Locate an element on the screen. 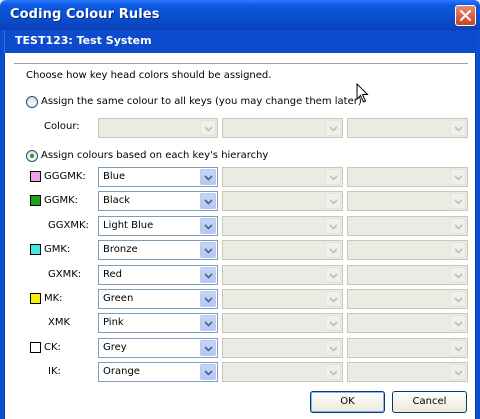 This screenshot has height=419, width=480. radio-hierarchy is located at coordinates (32, 156).